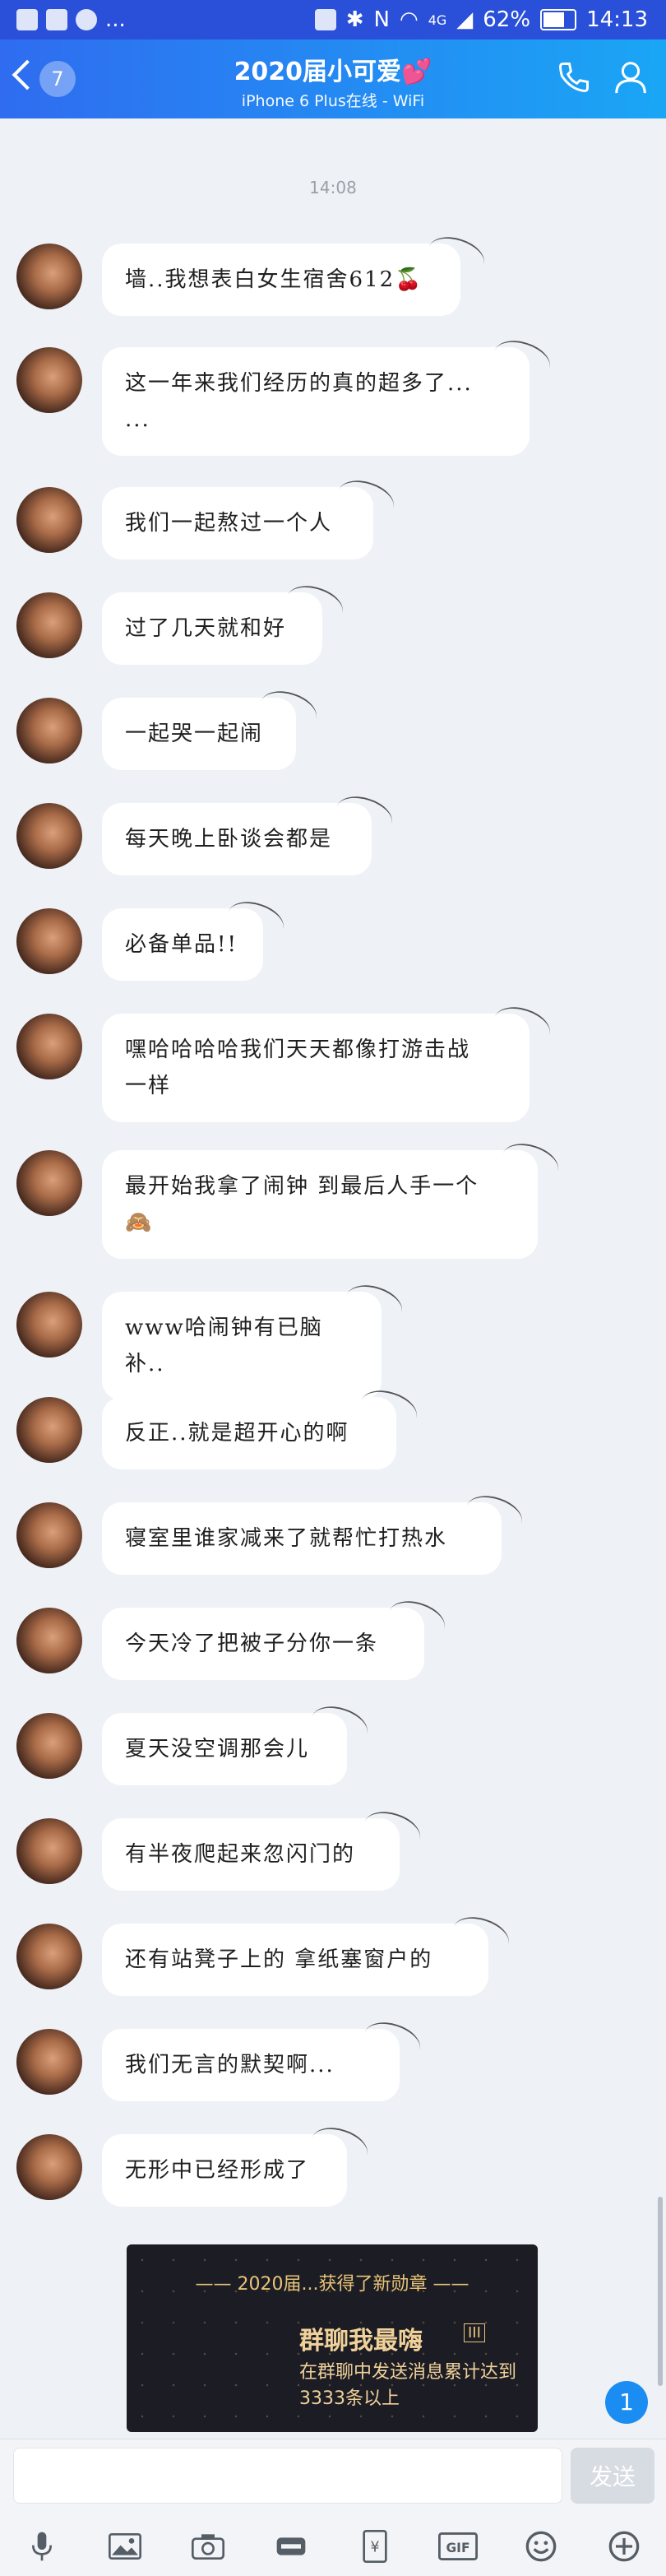 The height and width of the screenshot is (2576, 666). What do you see at coordinates (612, 2476) in the screenshot?
I see `send-button: 发送` at bounding box center [612, 2476].